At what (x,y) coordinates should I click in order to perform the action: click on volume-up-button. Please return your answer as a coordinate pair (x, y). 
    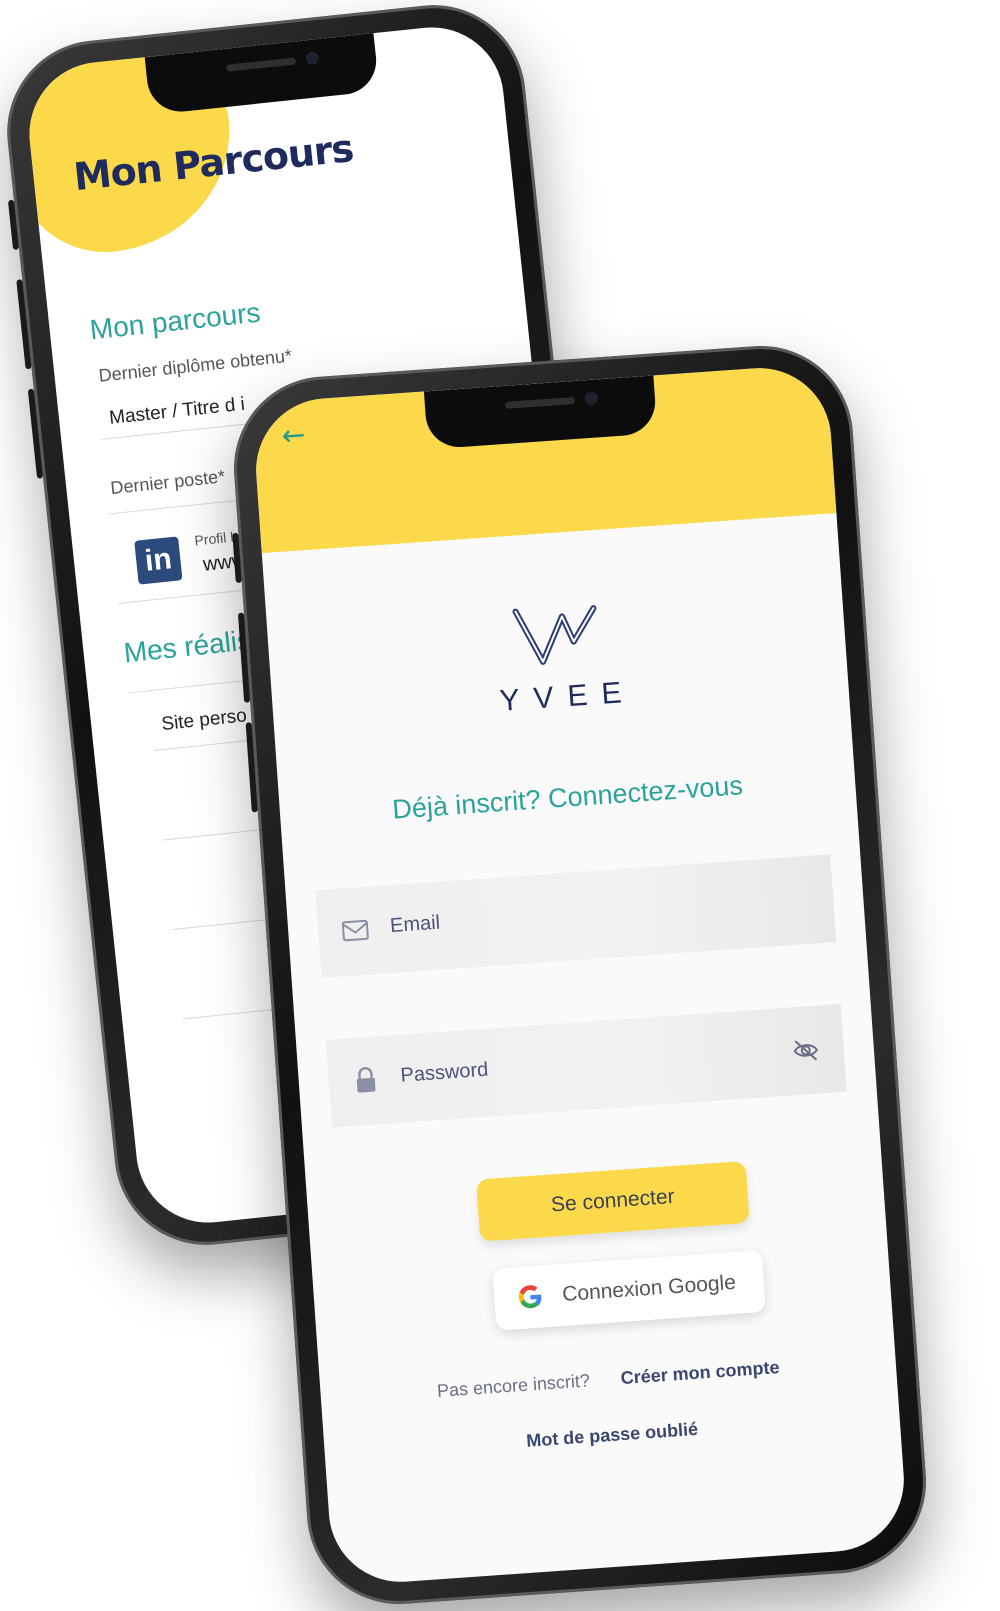
    Looking at the image, I should click on (24, 324).